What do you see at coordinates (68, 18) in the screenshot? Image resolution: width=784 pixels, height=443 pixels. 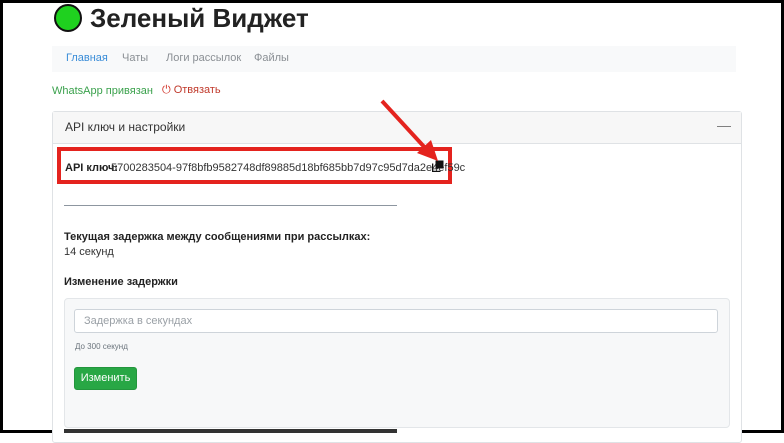 I see `logo-icon` at bounding box center [68, 18].